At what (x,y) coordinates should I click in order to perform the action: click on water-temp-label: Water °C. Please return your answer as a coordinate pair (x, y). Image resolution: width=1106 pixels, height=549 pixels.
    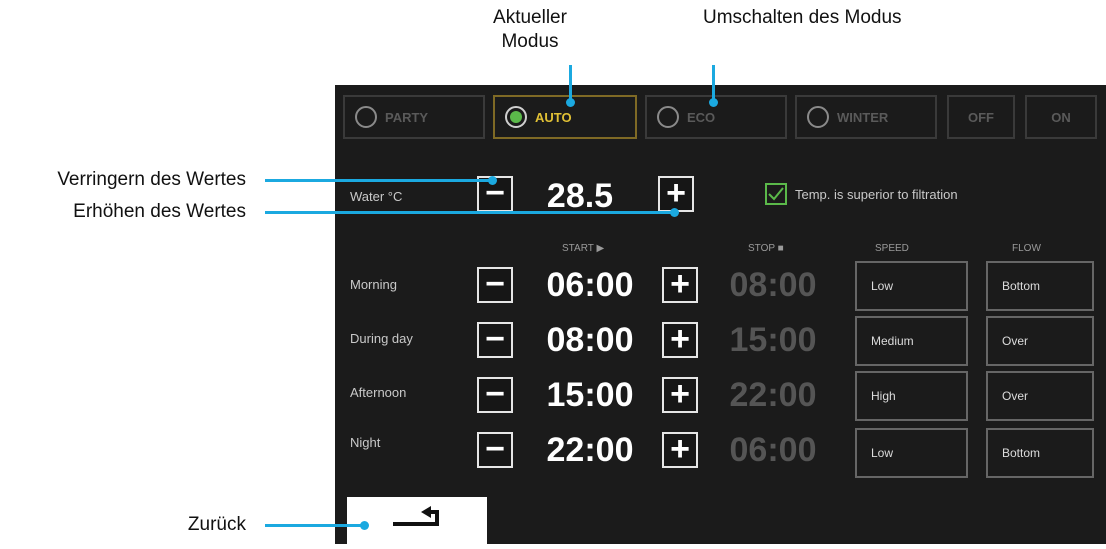
    Looking at the image, I should click on (376, 196).